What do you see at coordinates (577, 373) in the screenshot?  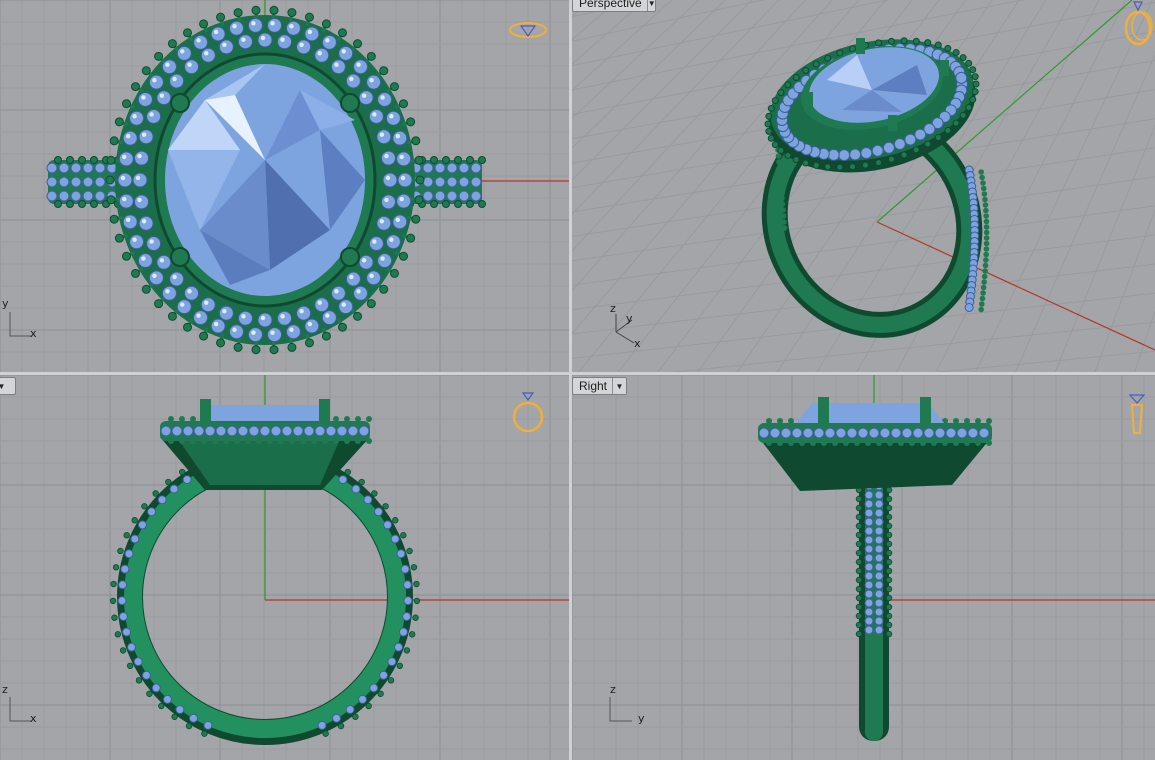 I see `viewport-divider-horizontal` at bounding box center [577, 373].